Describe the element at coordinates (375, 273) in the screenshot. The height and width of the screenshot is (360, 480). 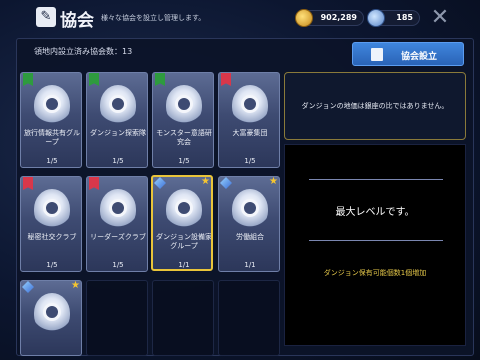
I see `bonus-effect-text: ダンジョン保有可能個数1個増加` at that location.